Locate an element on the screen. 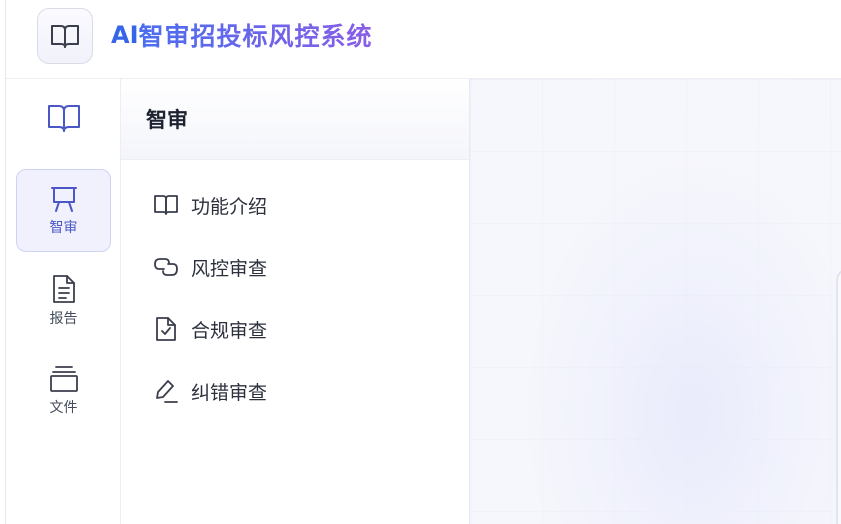  document-text-icon is located at coordinates (64, 289).